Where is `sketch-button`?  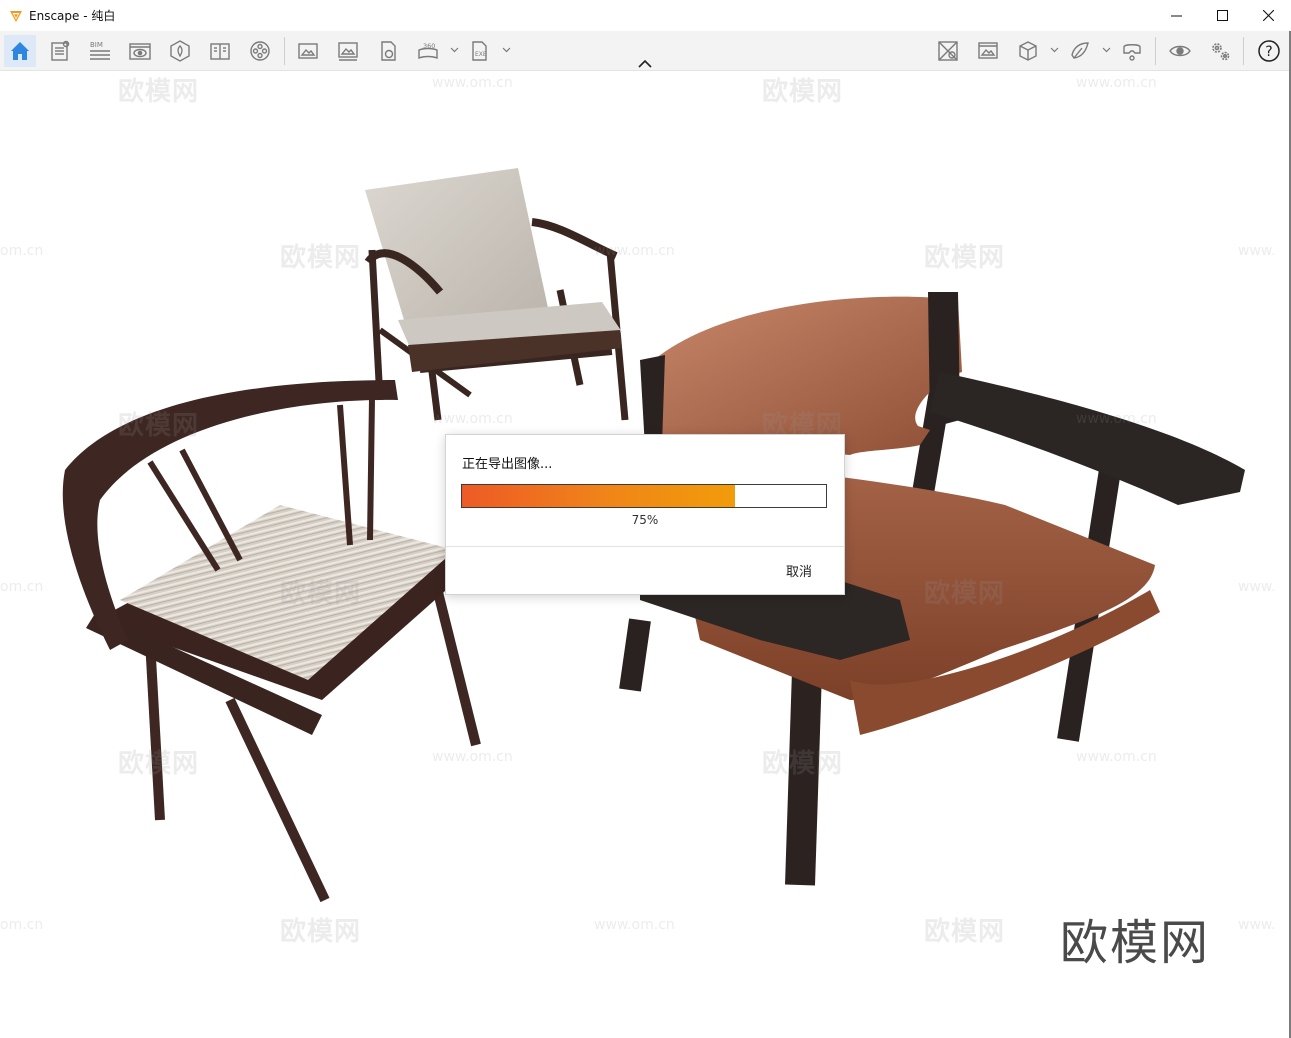
sketch-button is located at coordinates (1080, 51).